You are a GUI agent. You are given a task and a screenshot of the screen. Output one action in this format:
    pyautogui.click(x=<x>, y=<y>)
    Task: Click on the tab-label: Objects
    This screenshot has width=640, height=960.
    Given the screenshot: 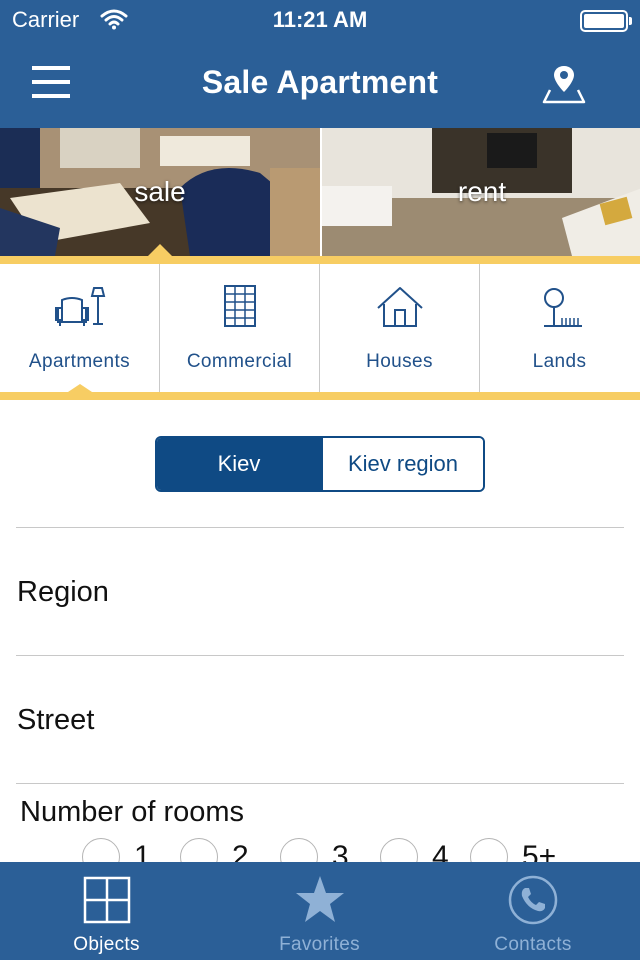 What is the action you would take?
    pyautogui.click(x=106, y=944)
    